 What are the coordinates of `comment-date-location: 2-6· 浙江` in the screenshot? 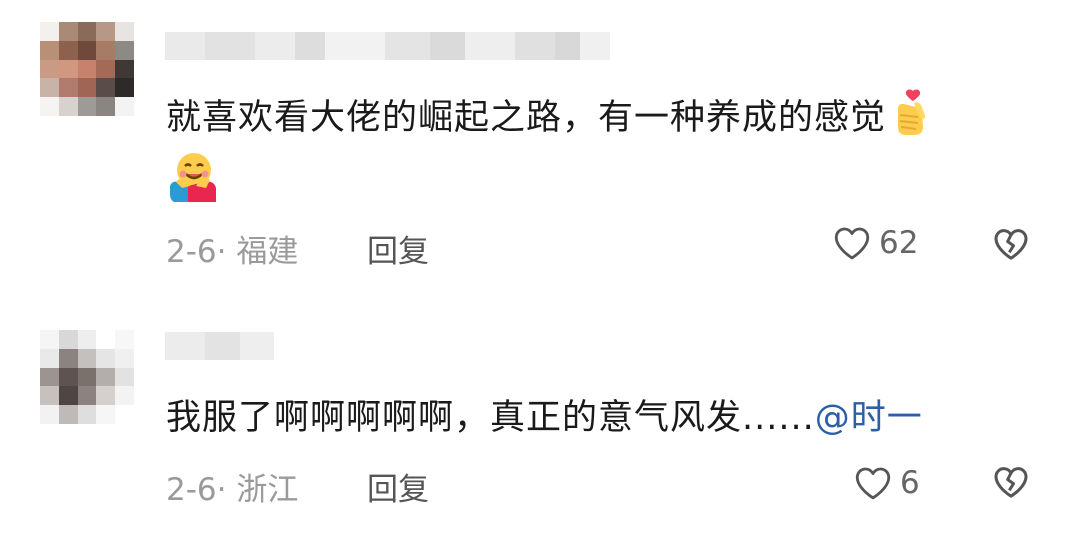 It's located at (232, 490).